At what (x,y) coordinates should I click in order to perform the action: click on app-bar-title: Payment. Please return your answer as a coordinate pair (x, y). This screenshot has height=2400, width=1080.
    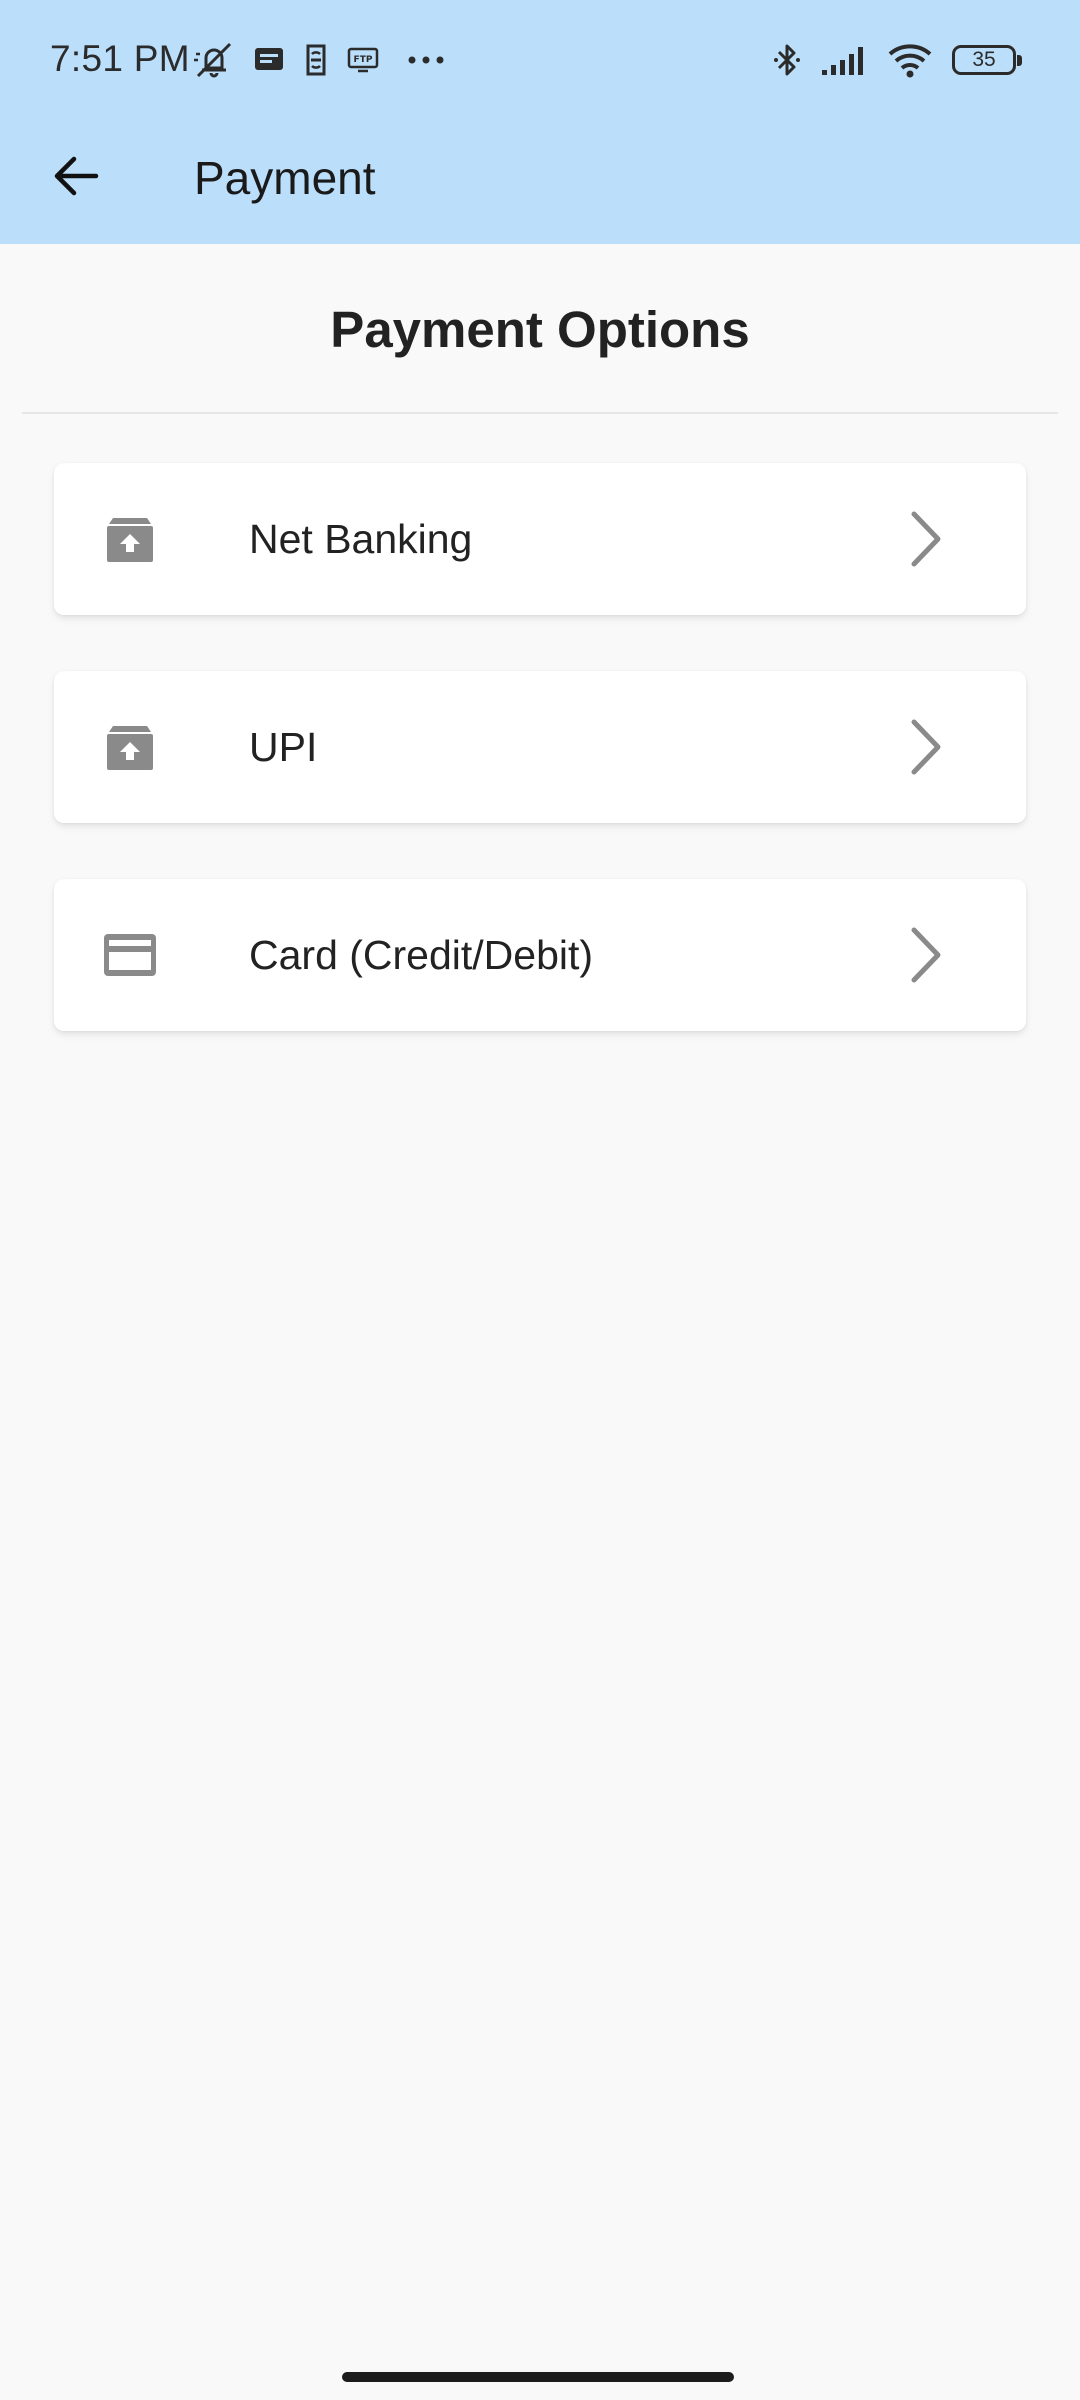
    Looking at the image, I should click on (285, 178).